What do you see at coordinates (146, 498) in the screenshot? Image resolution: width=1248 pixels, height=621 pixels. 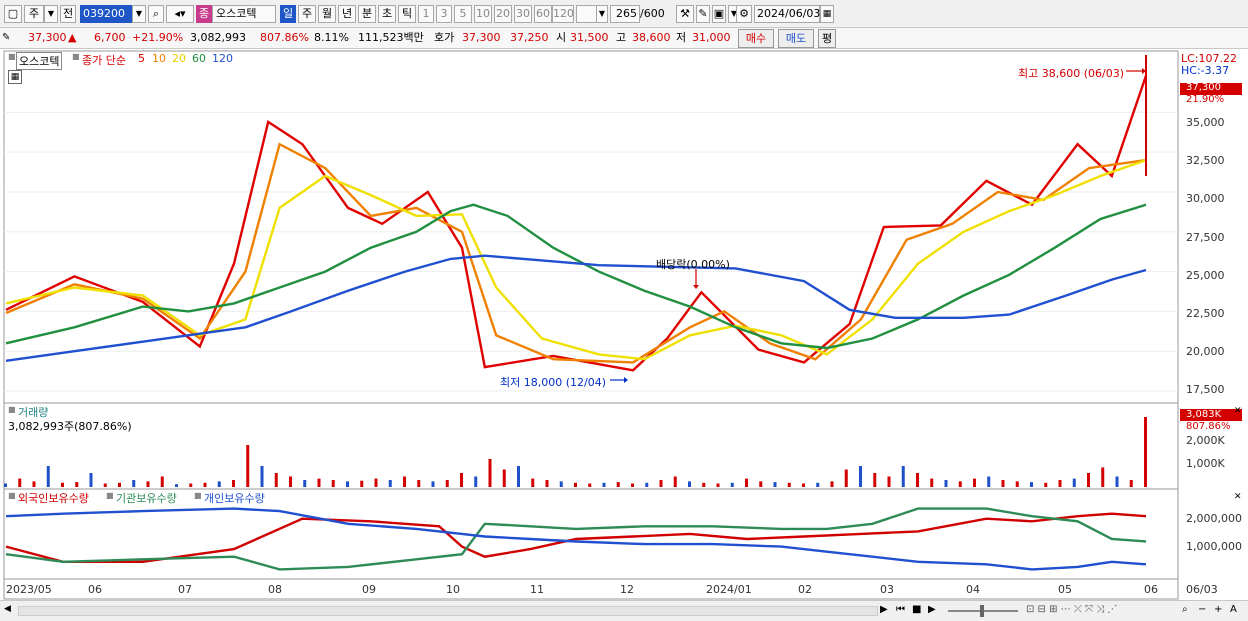 I see `legend-institution: 기관보유수량` at bounding box center [146, 498].